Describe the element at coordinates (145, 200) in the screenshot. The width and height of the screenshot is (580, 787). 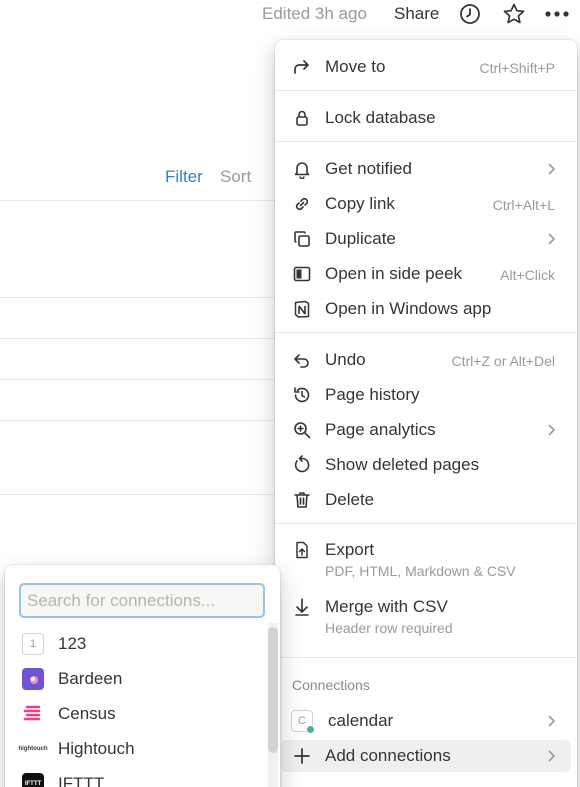
I see `table-divider` at that location.